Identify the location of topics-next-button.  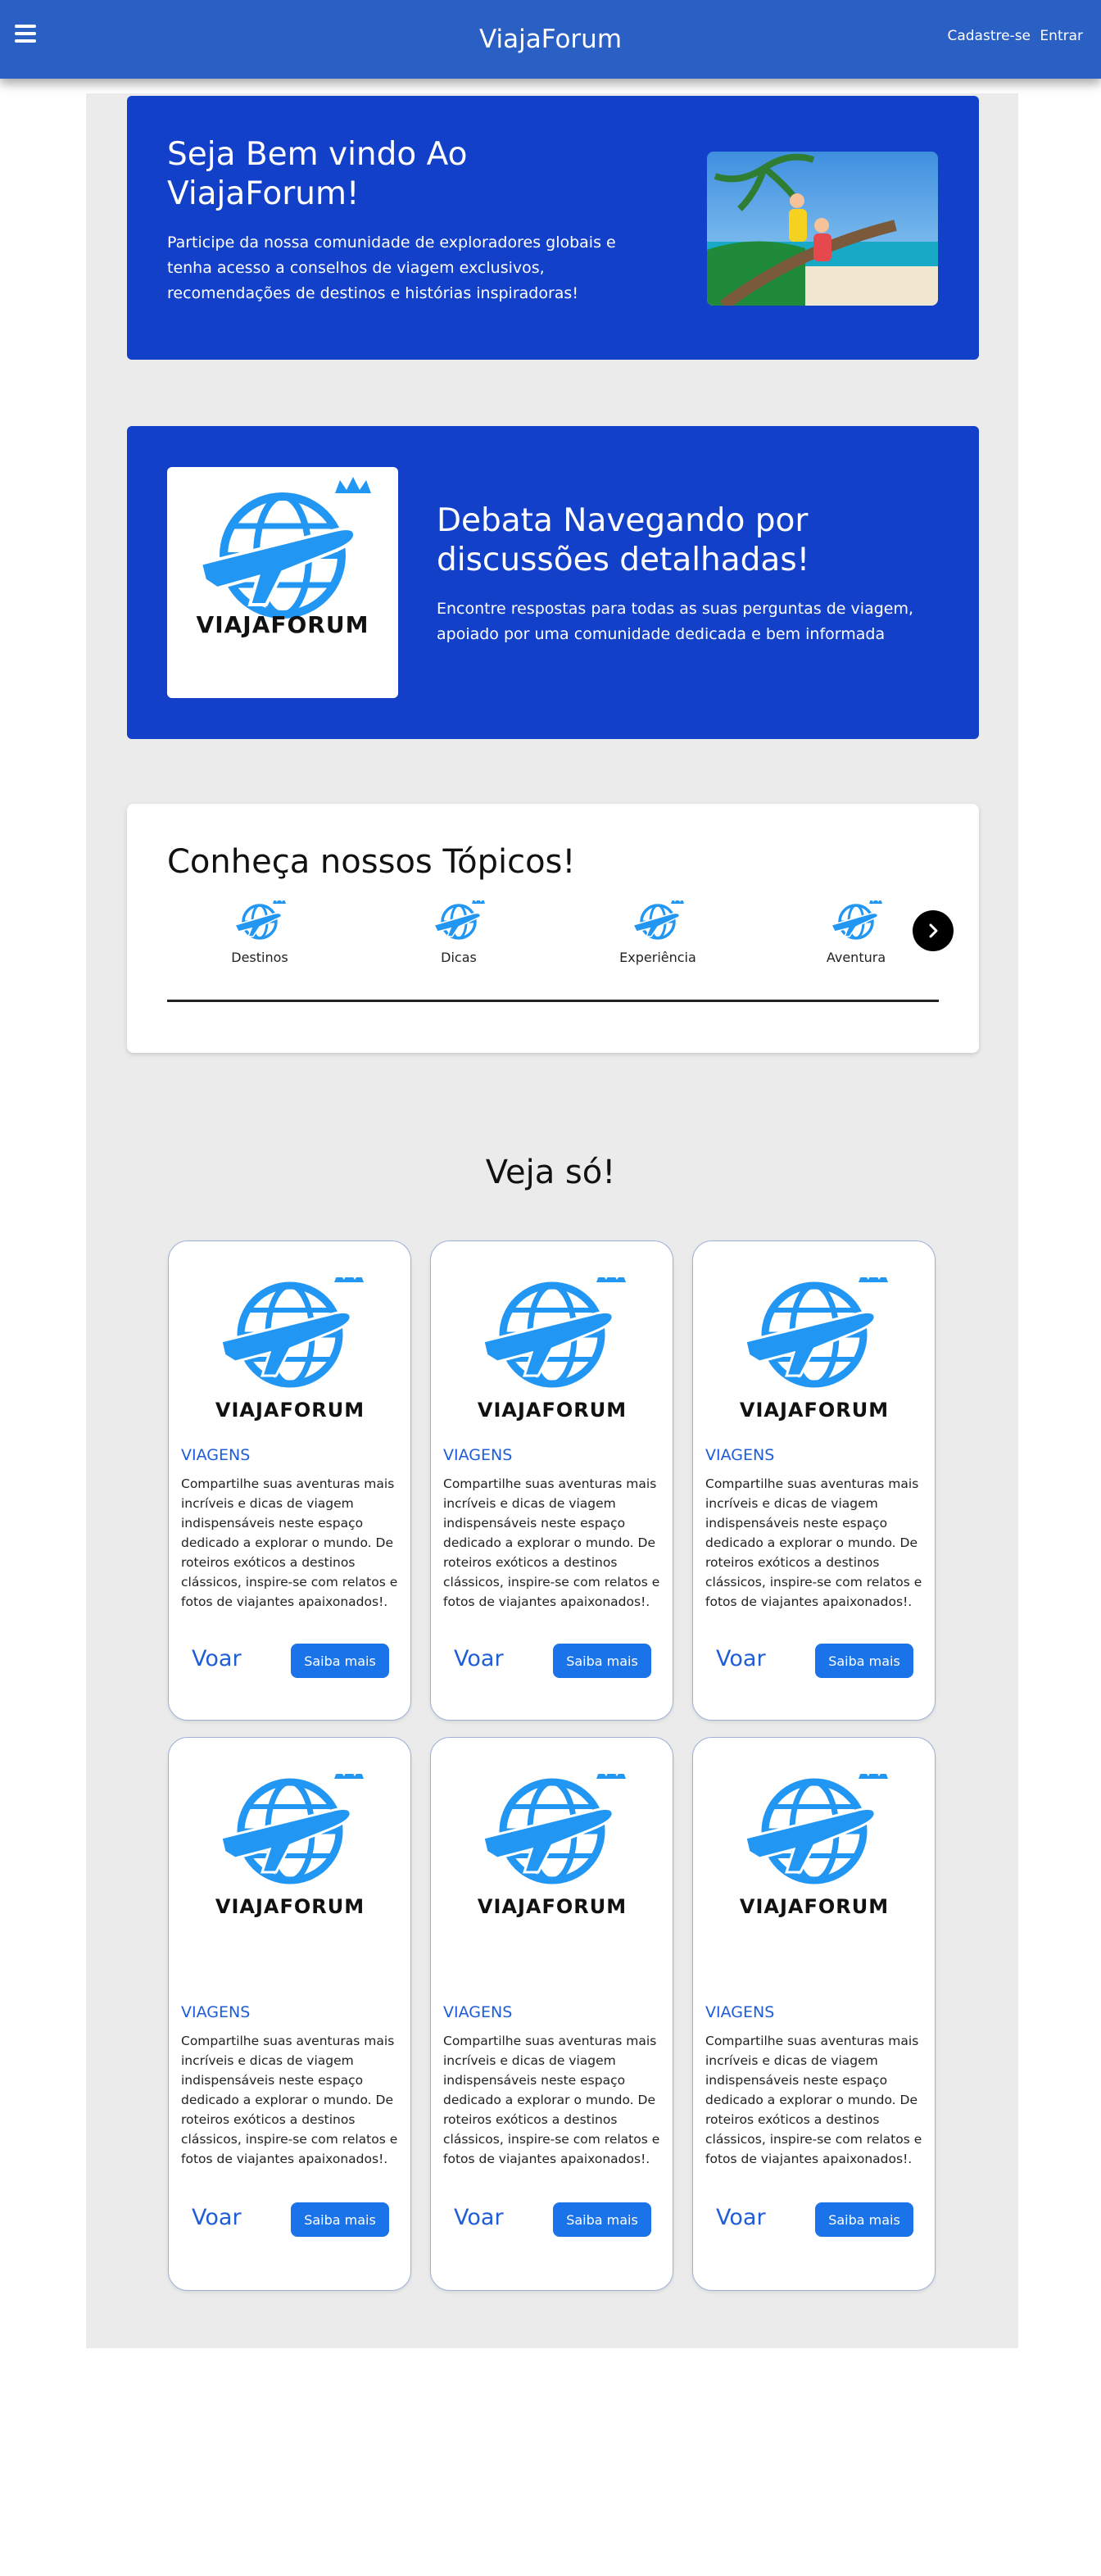
(933, 930).